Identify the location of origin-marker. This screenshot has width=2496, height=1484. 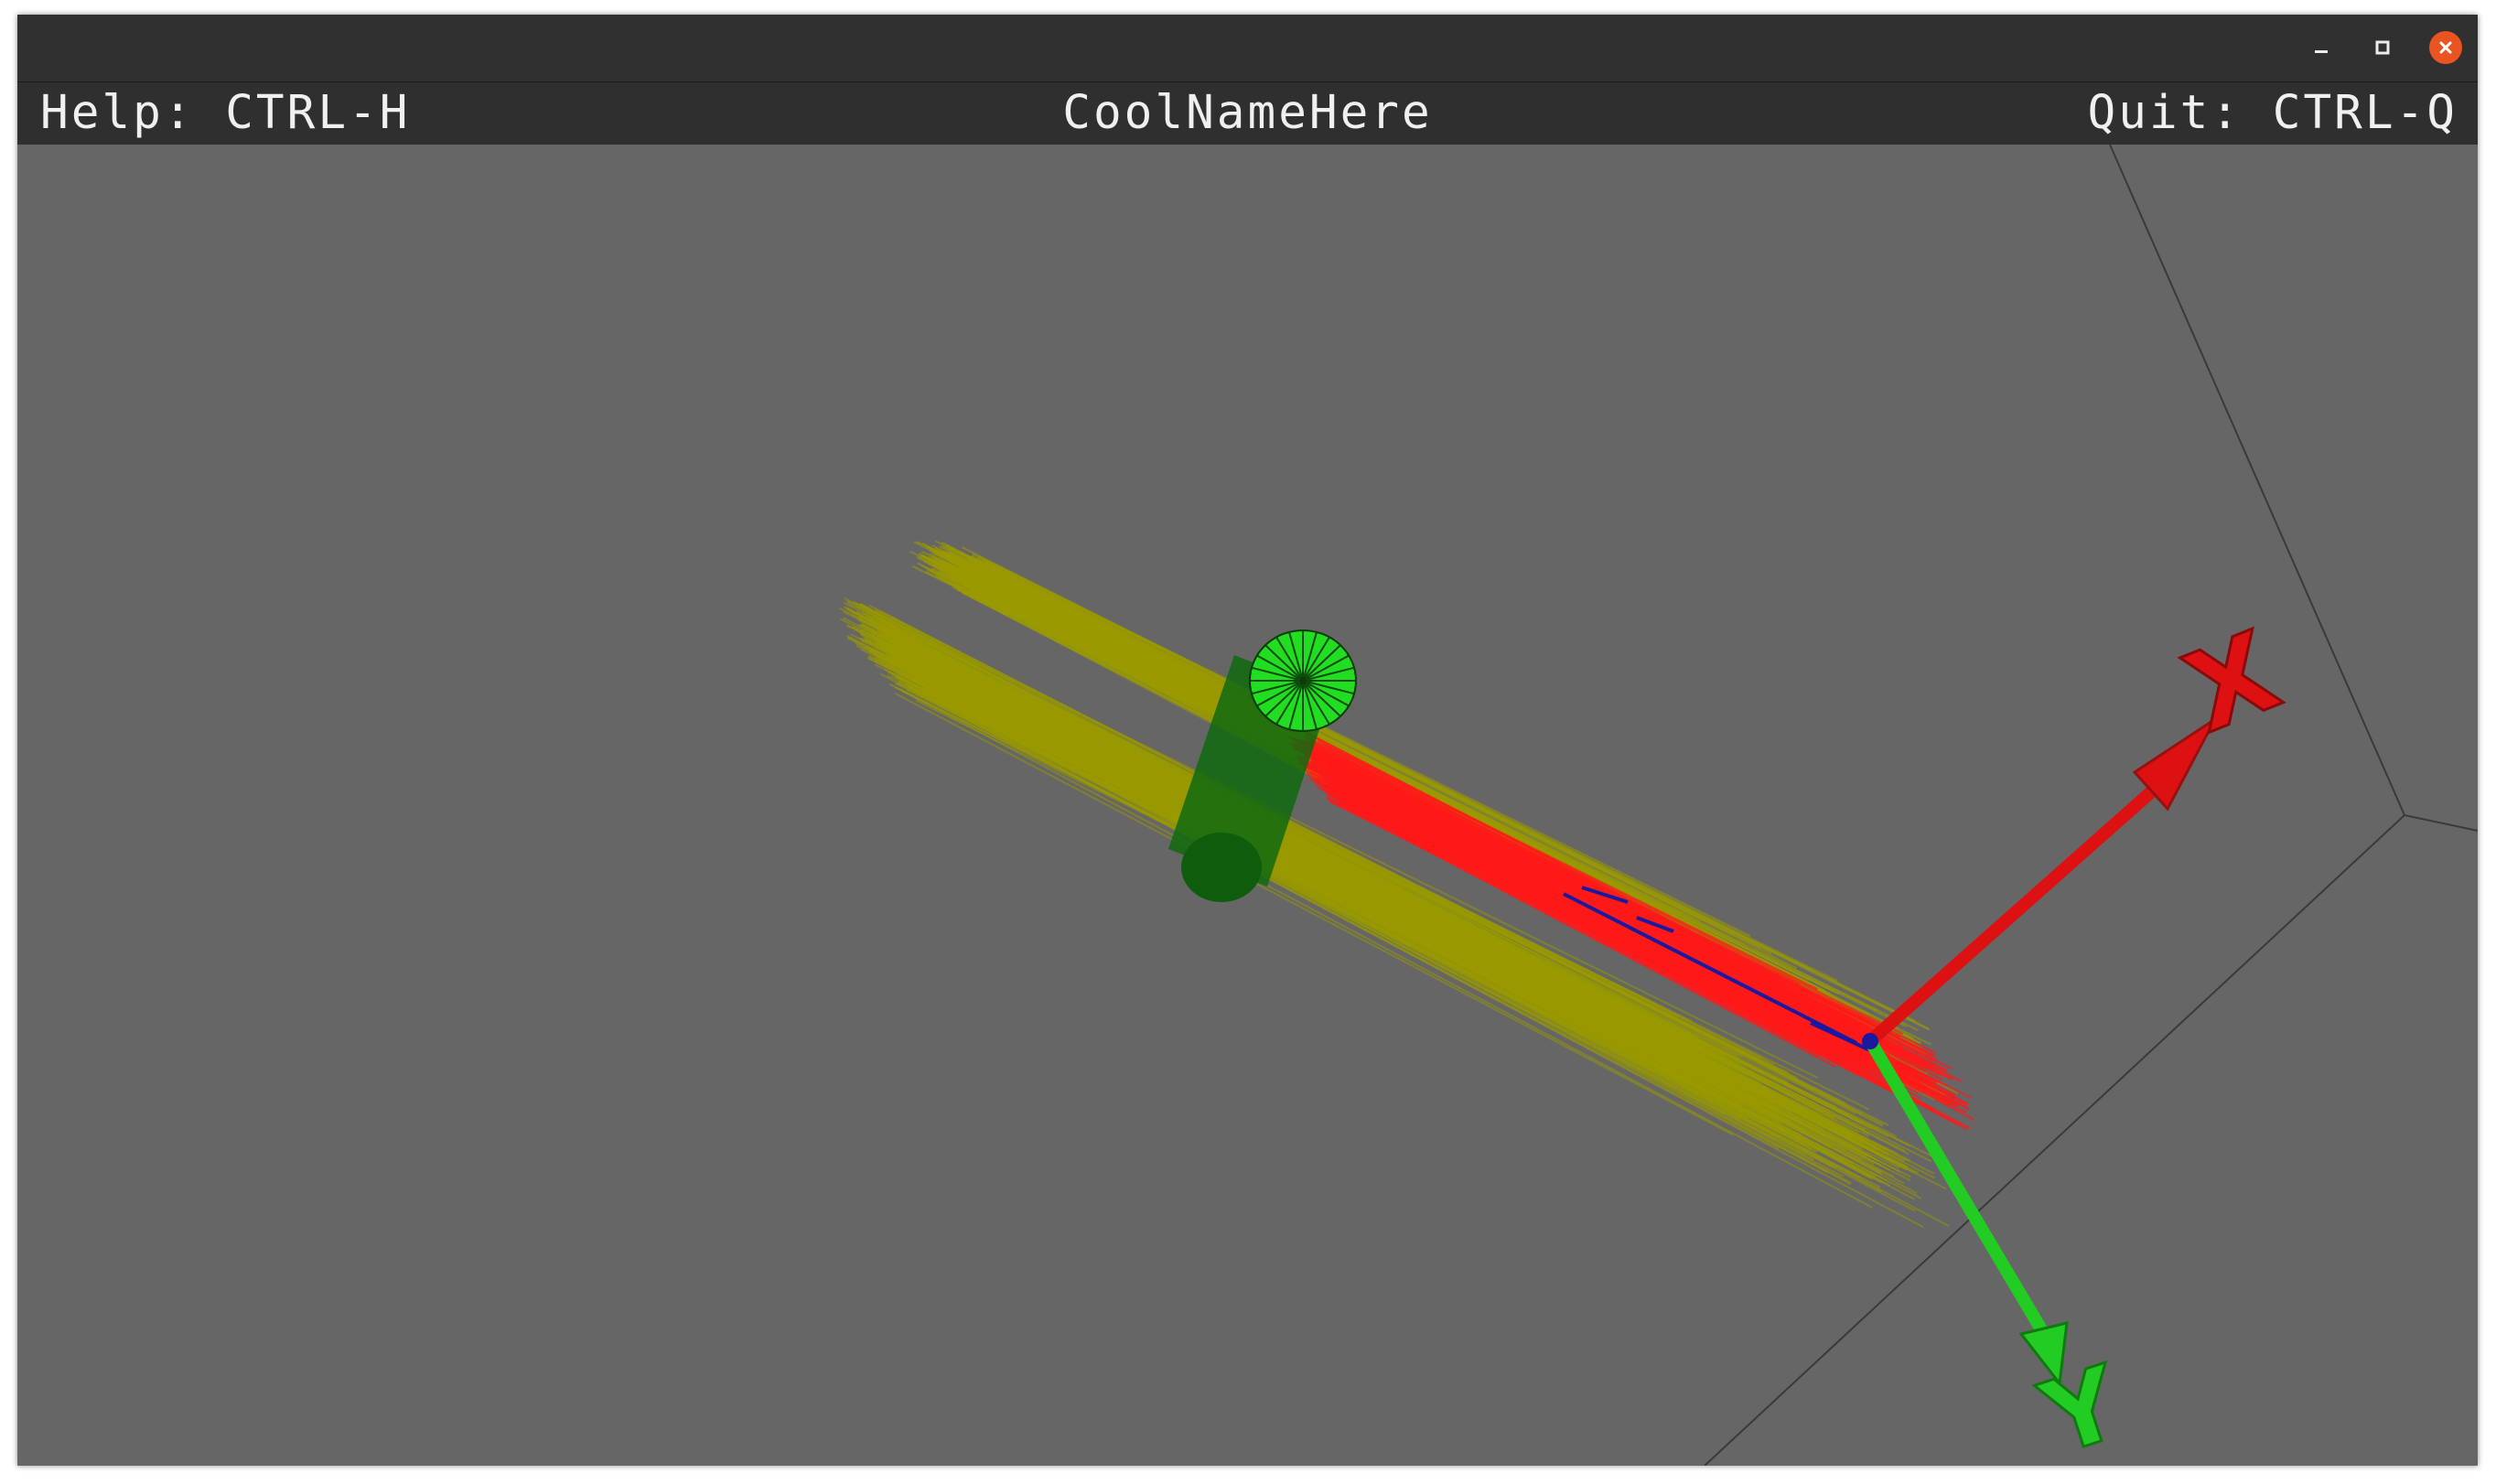
(1870, 1041).